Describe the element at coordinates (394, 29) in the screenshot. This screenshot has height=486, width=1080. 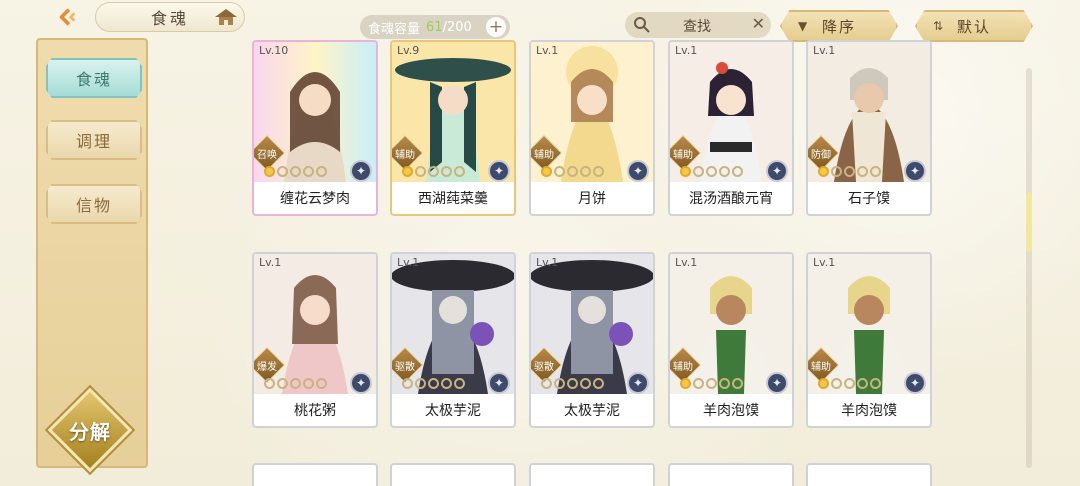
I see `capacity-label: 食魂容量` at that location.